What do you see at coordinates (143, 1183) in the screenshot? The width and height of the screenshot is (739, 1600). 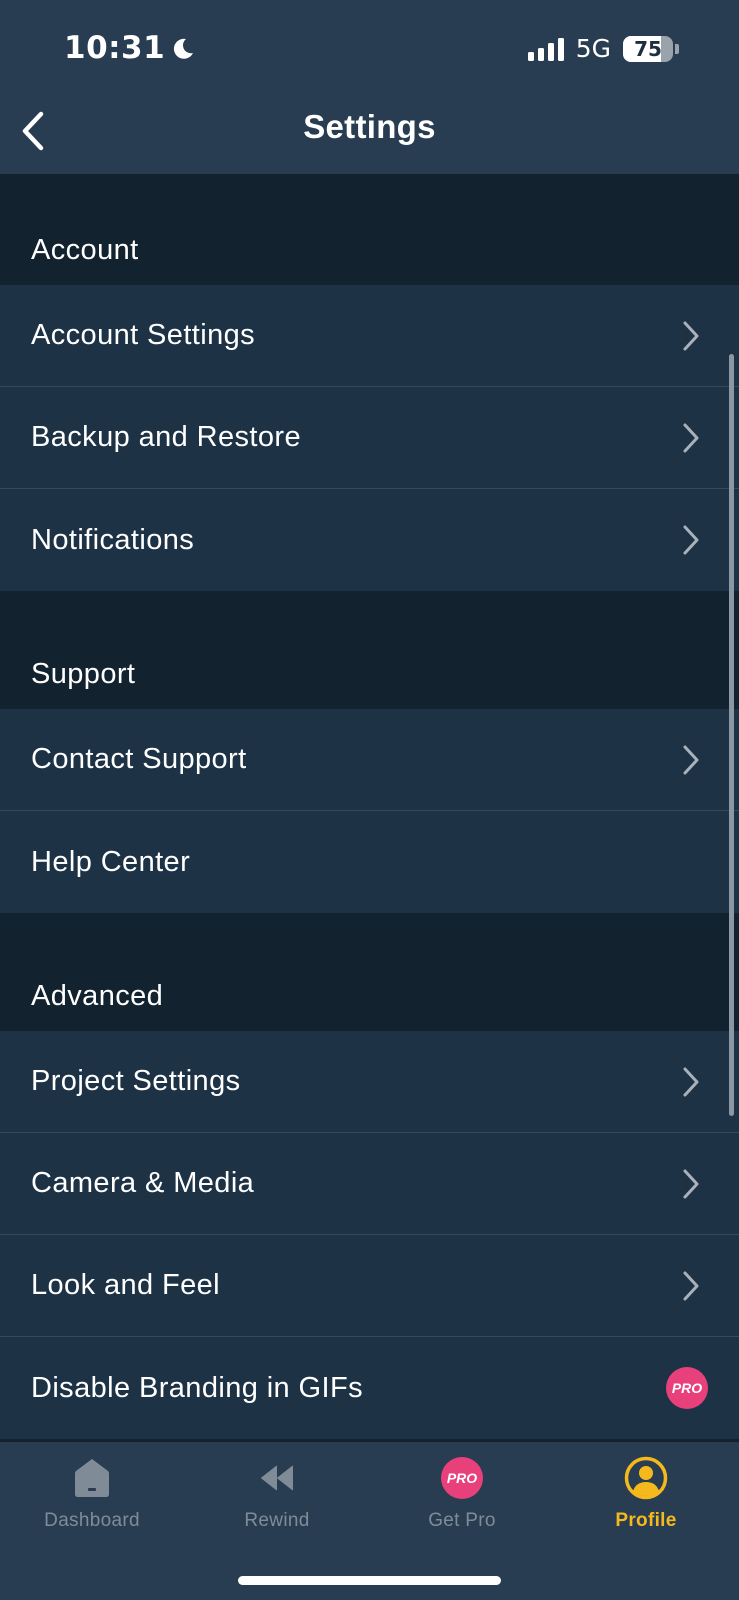 I see `row-label: Camera & Media` at bounding box center [143, 1183].